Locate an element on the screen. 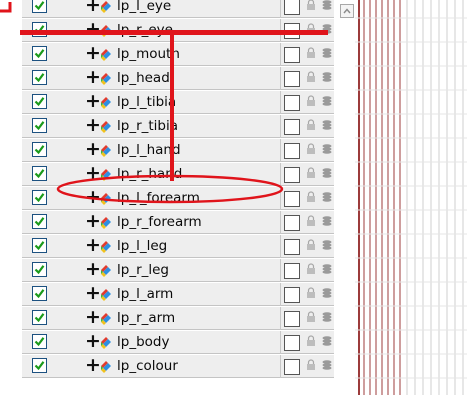 This screenshot has height=399, width=467. layer-row: + lp_l_arm is located at coordinates (178, 294).